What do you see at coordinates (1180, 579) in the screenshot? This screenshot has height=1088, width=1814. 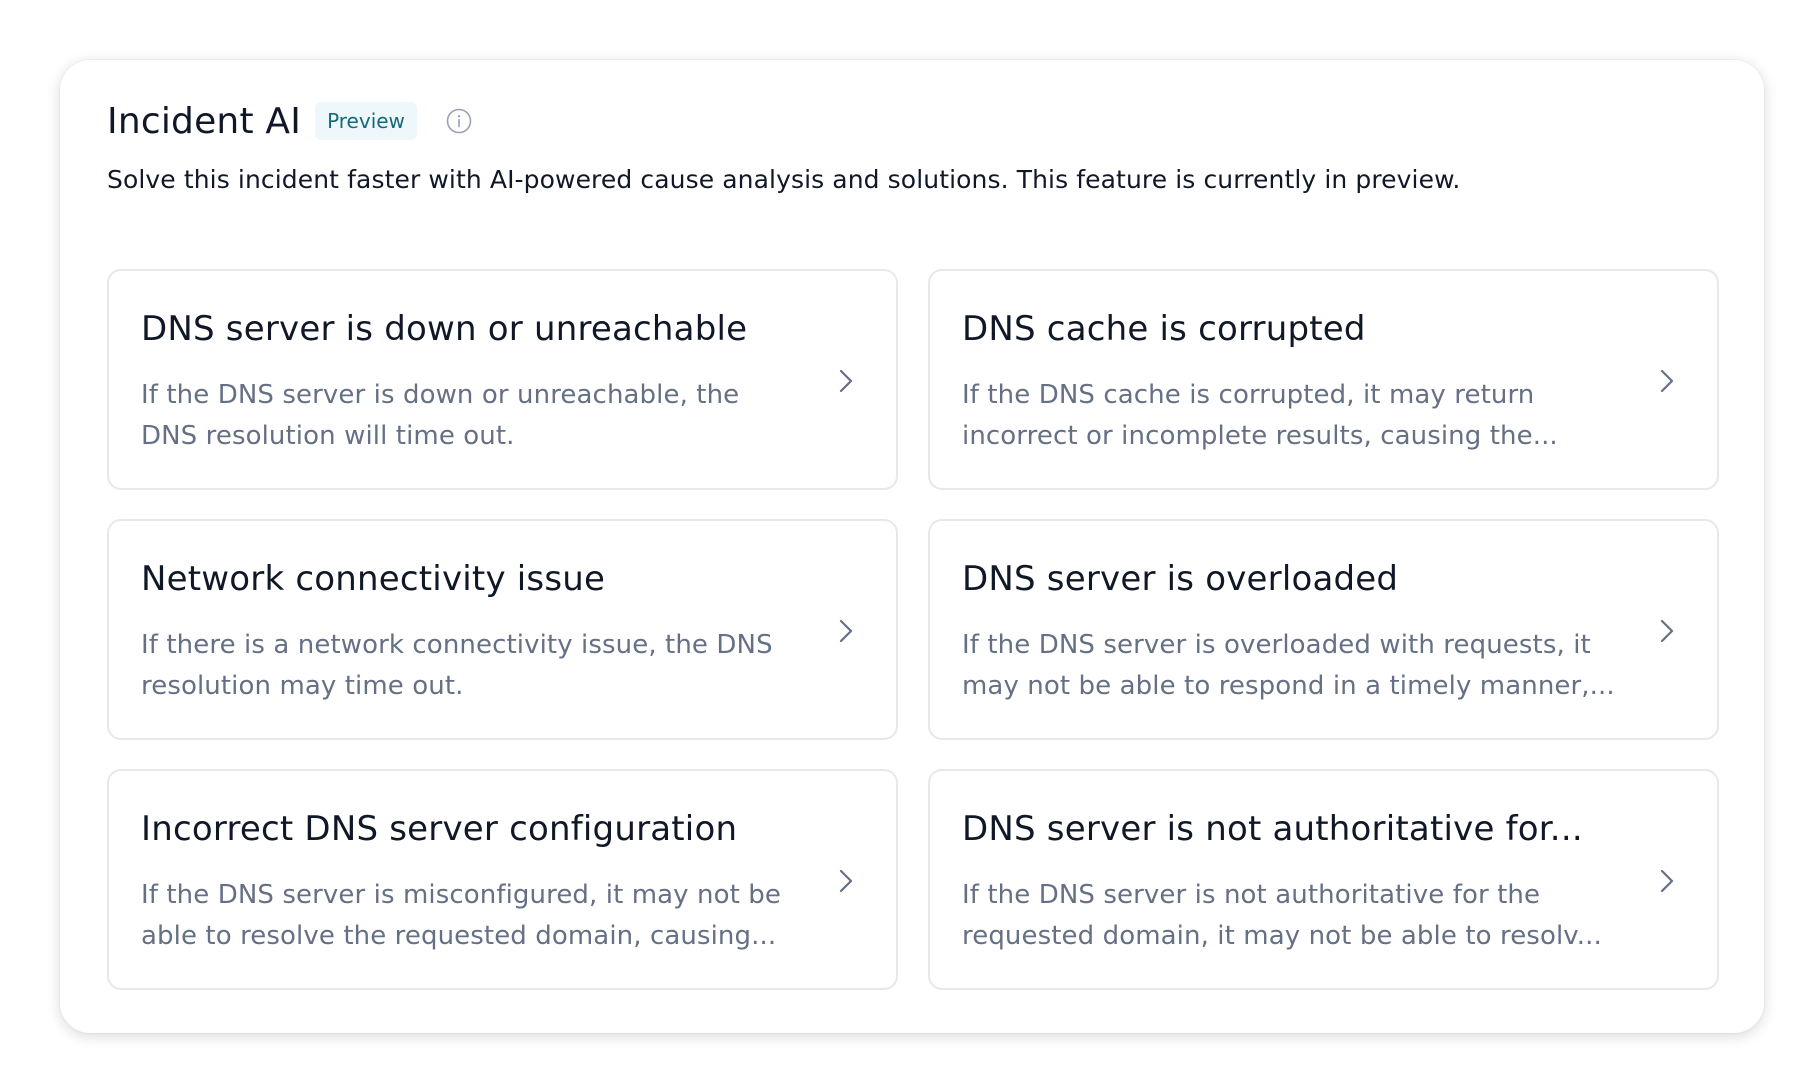 I see `cause-card-title: DNS server is overloaded` at bounding box center [1180, 579].